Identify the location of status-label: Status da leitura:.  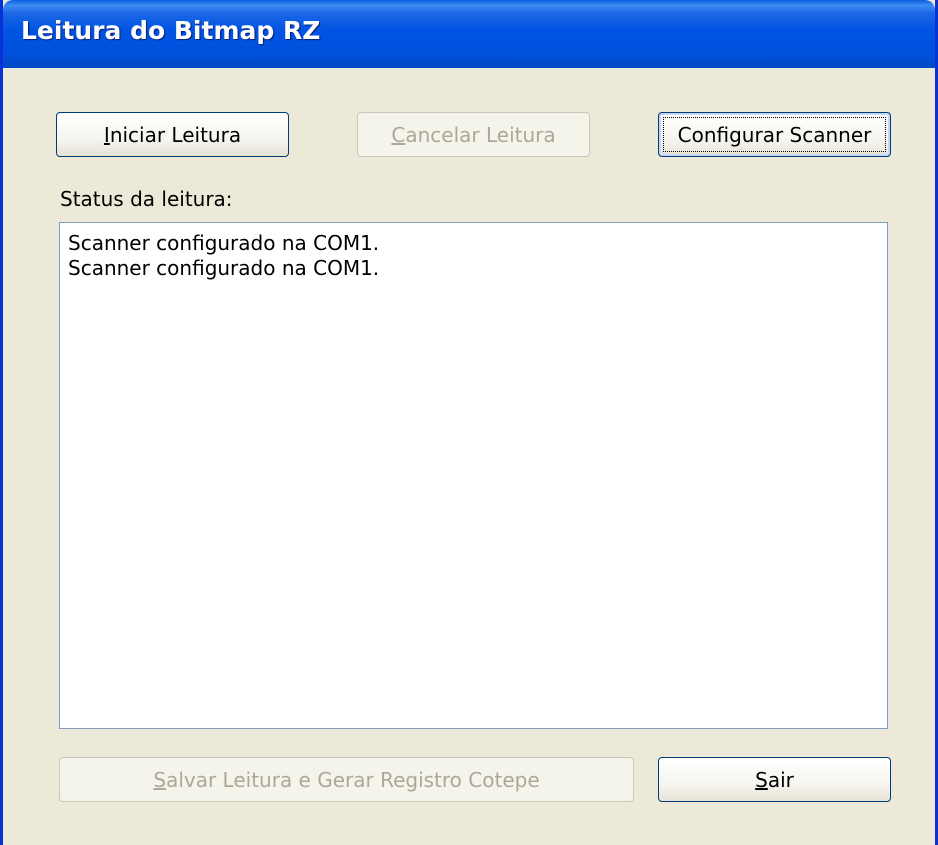
(146, 199).